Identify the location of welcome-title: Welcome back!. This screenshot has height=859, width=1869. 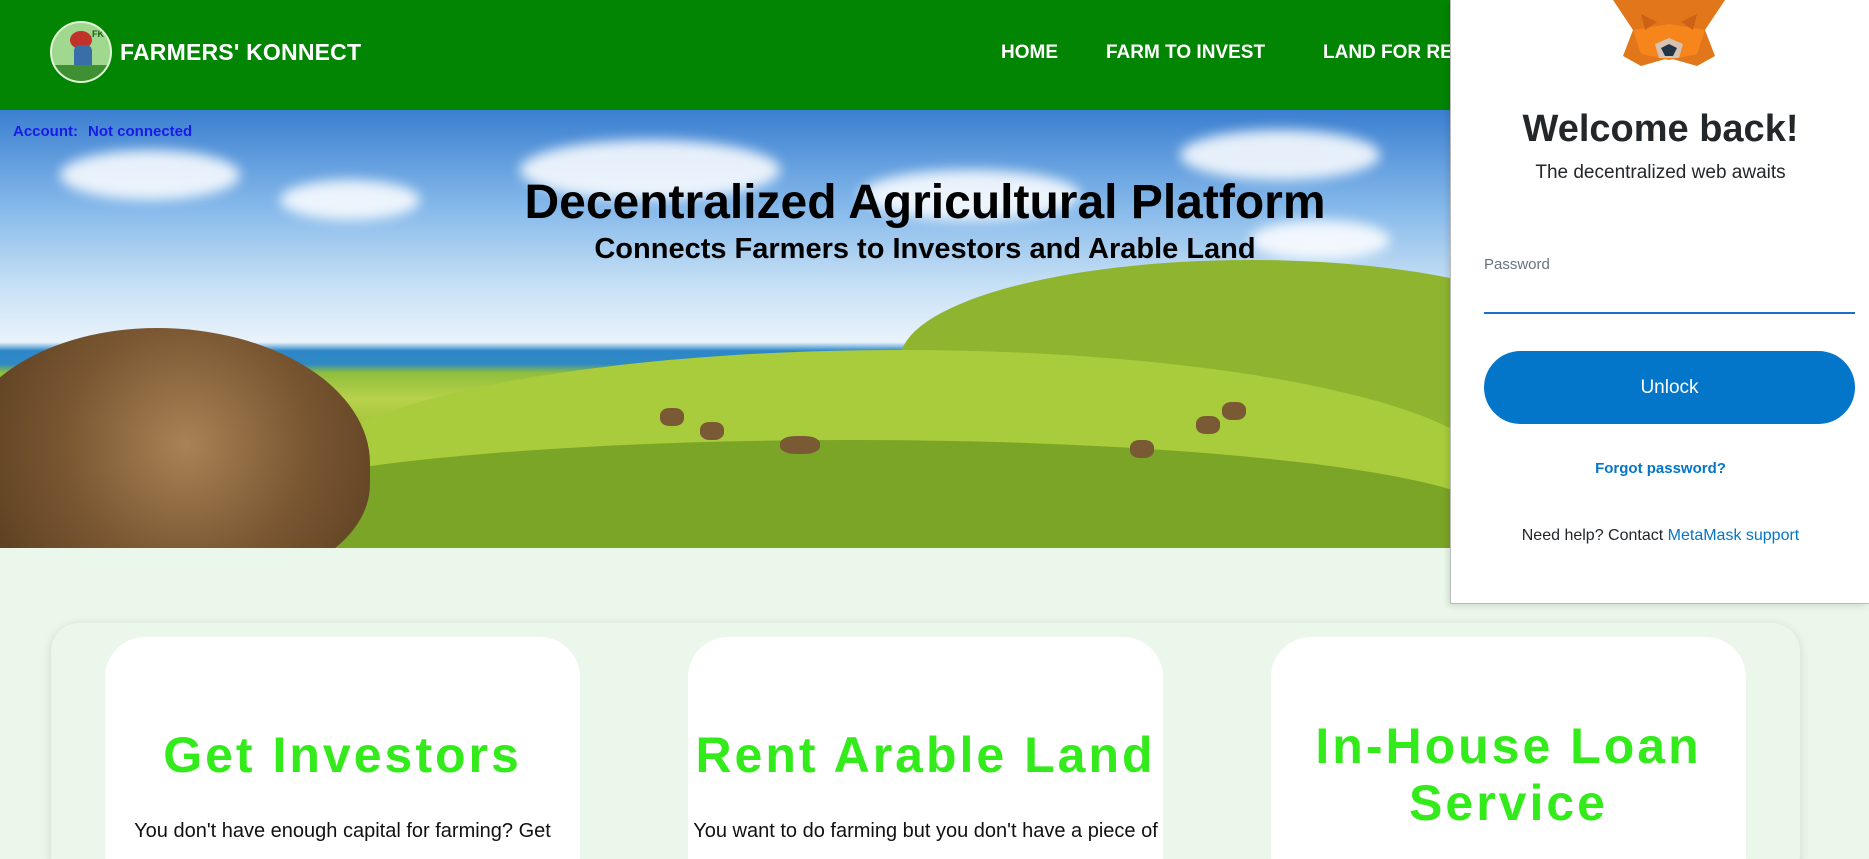
(1660, 129).